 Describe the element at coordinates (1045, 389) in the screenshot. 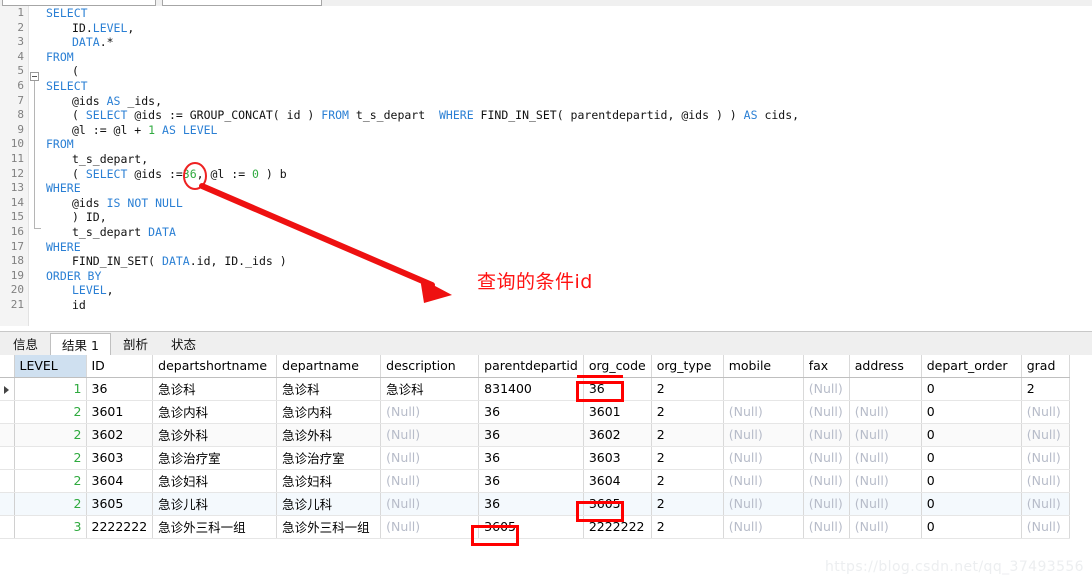

I see `table-cell-grad: 2` at that location.